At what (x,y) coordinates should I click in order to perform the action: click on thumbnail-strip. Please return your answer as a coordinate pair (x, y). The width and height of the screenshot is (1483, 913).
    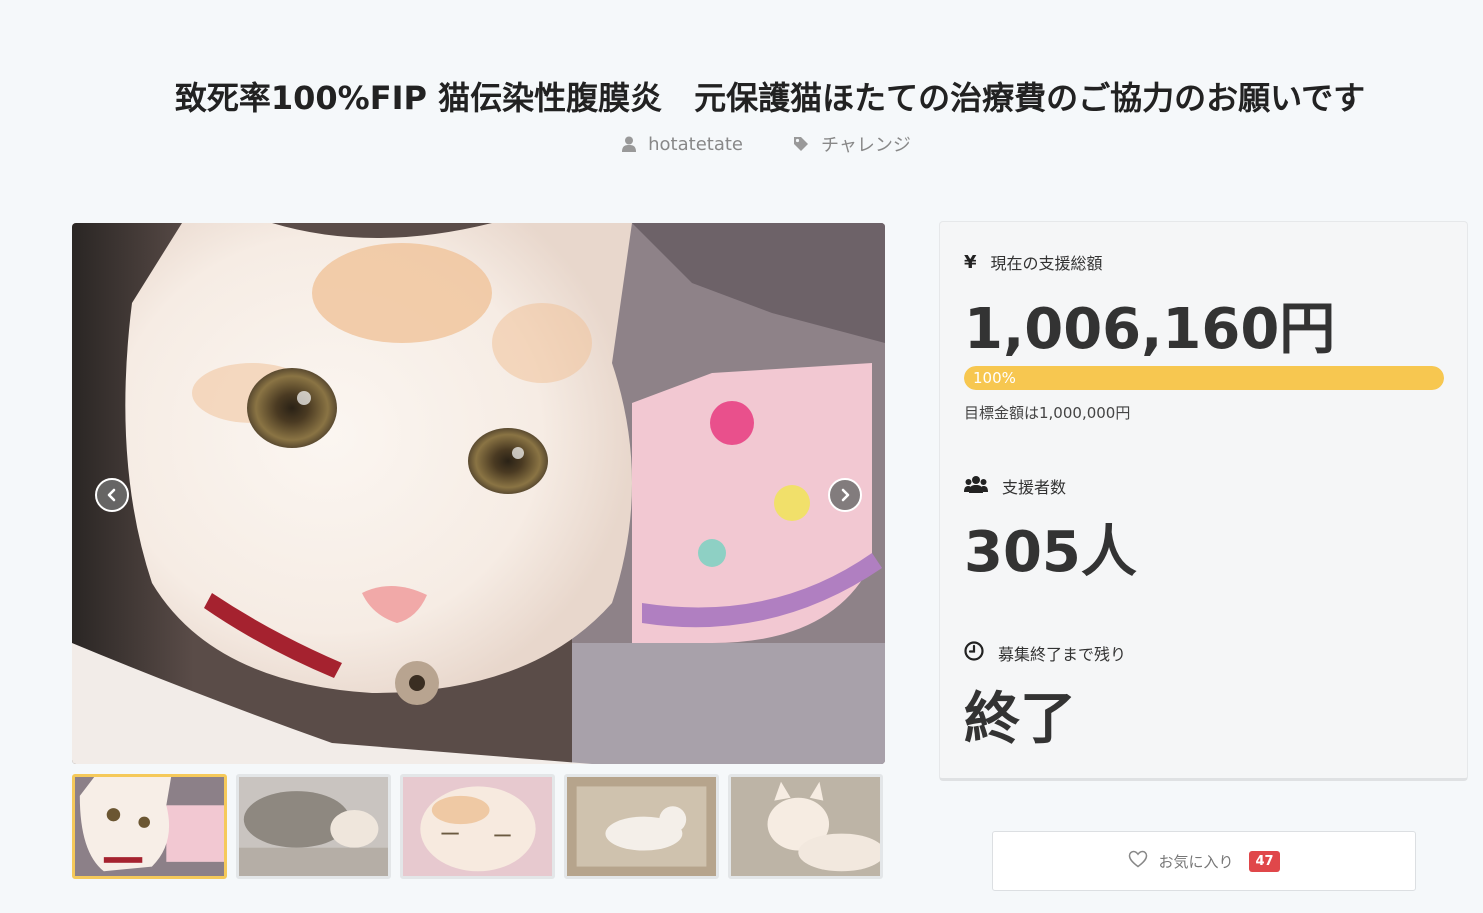
    Looking at the image, I should click on (477, 826).